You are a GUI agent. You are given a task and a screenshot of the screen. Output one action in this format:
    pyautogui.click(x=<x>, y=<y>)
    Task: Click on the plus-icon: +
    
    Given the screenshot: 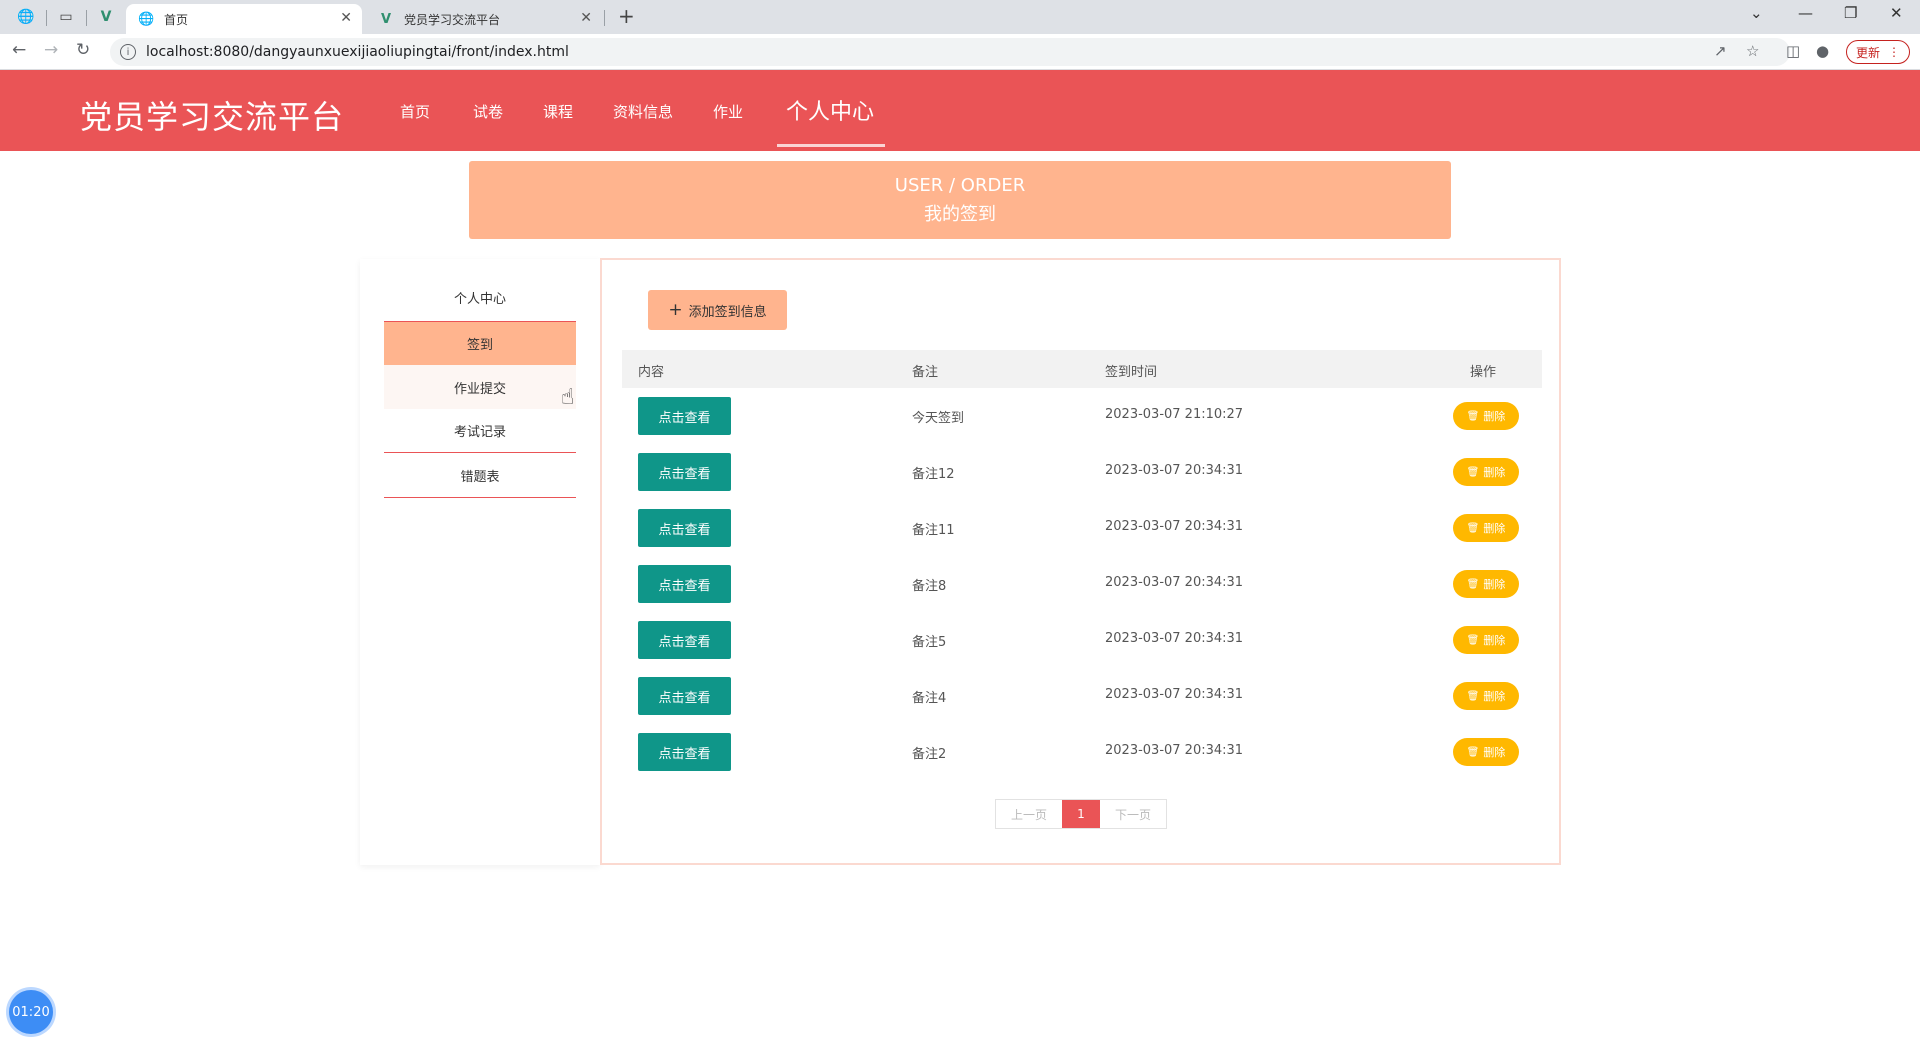 What is the action you would take?
    pyautogui.click(x=675, y=310)
    